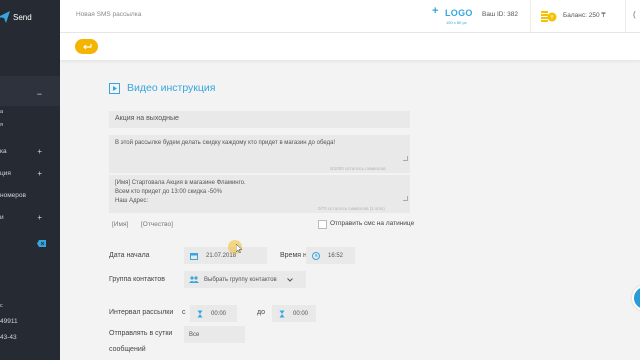 This screenshot has height=360, width=640. I want to click on start-date-label: Дата начала, so click(129, 255).